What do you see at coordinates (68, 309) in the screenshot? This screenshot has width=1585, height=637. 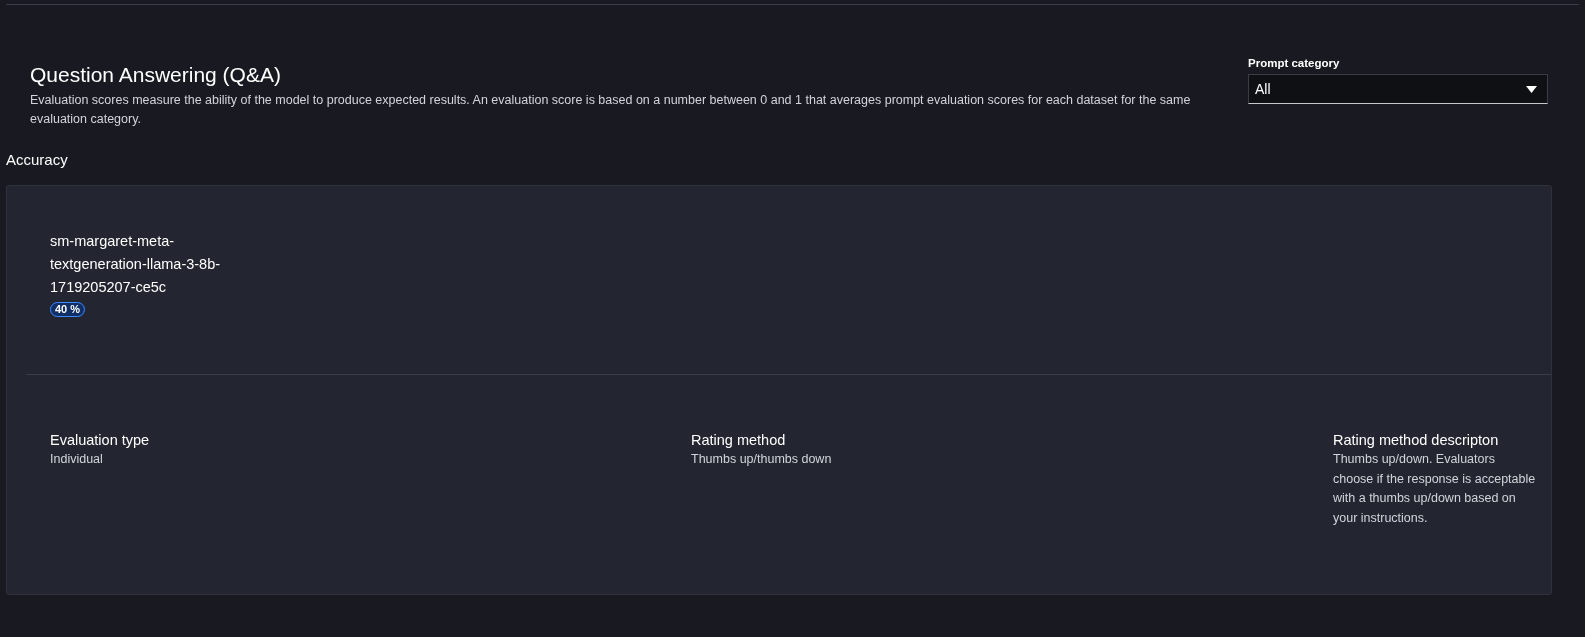 I see `score-badge: 40 %` at bounding box center [68, 309].